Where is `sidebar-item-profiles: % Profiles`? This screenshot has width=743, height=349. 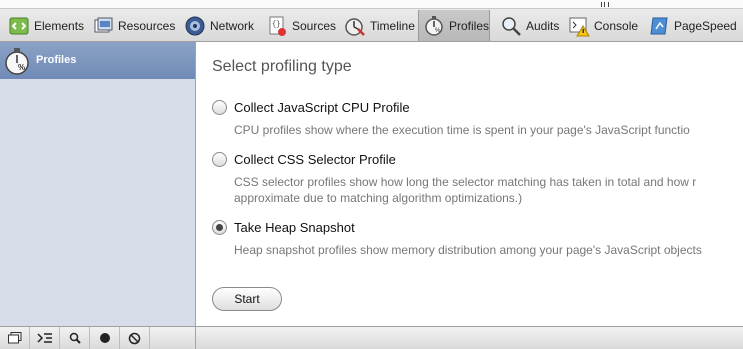
sidebar-item-profiles: % Profiles is located at coordinates (97, 60).